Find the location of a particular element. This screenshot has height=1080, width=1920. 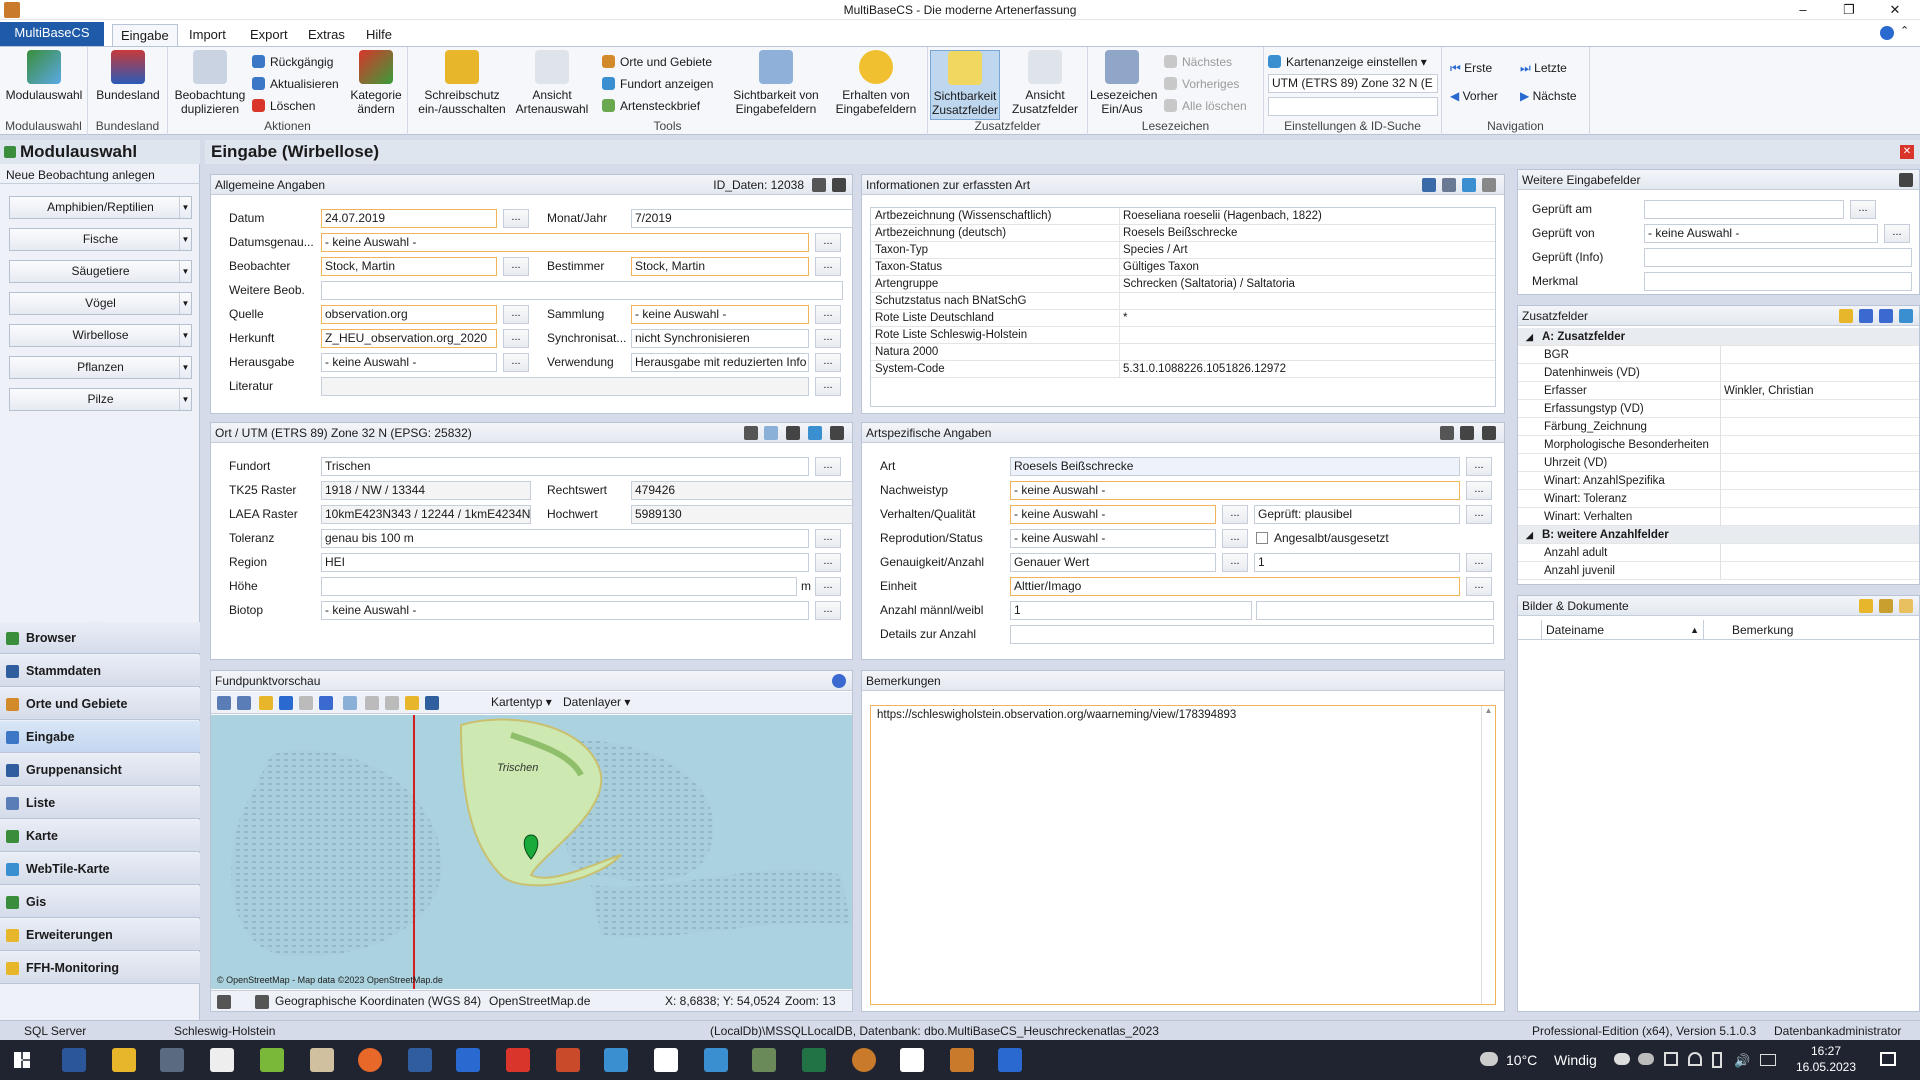

genauigkeit-select: Genauer Wert is located at coordinates (1113, 562).